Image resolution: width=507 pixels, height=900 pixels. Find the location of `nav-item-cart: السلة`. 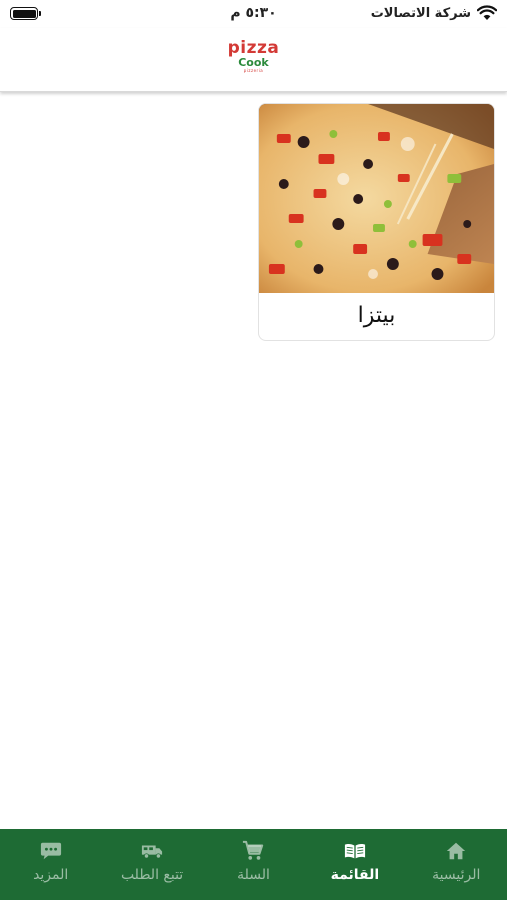

nav-item-cart: السلة is located at coordinates (253, 864).